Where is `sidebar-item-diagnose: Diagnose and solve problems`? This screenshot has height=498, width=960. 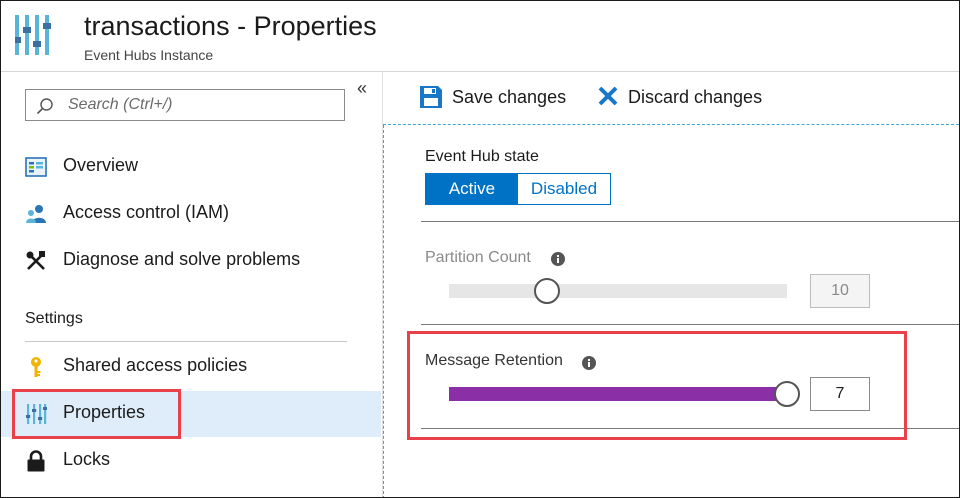 sidebar-item-diagnose: Diagnose and solve problems is located at coordinates (191, 261).